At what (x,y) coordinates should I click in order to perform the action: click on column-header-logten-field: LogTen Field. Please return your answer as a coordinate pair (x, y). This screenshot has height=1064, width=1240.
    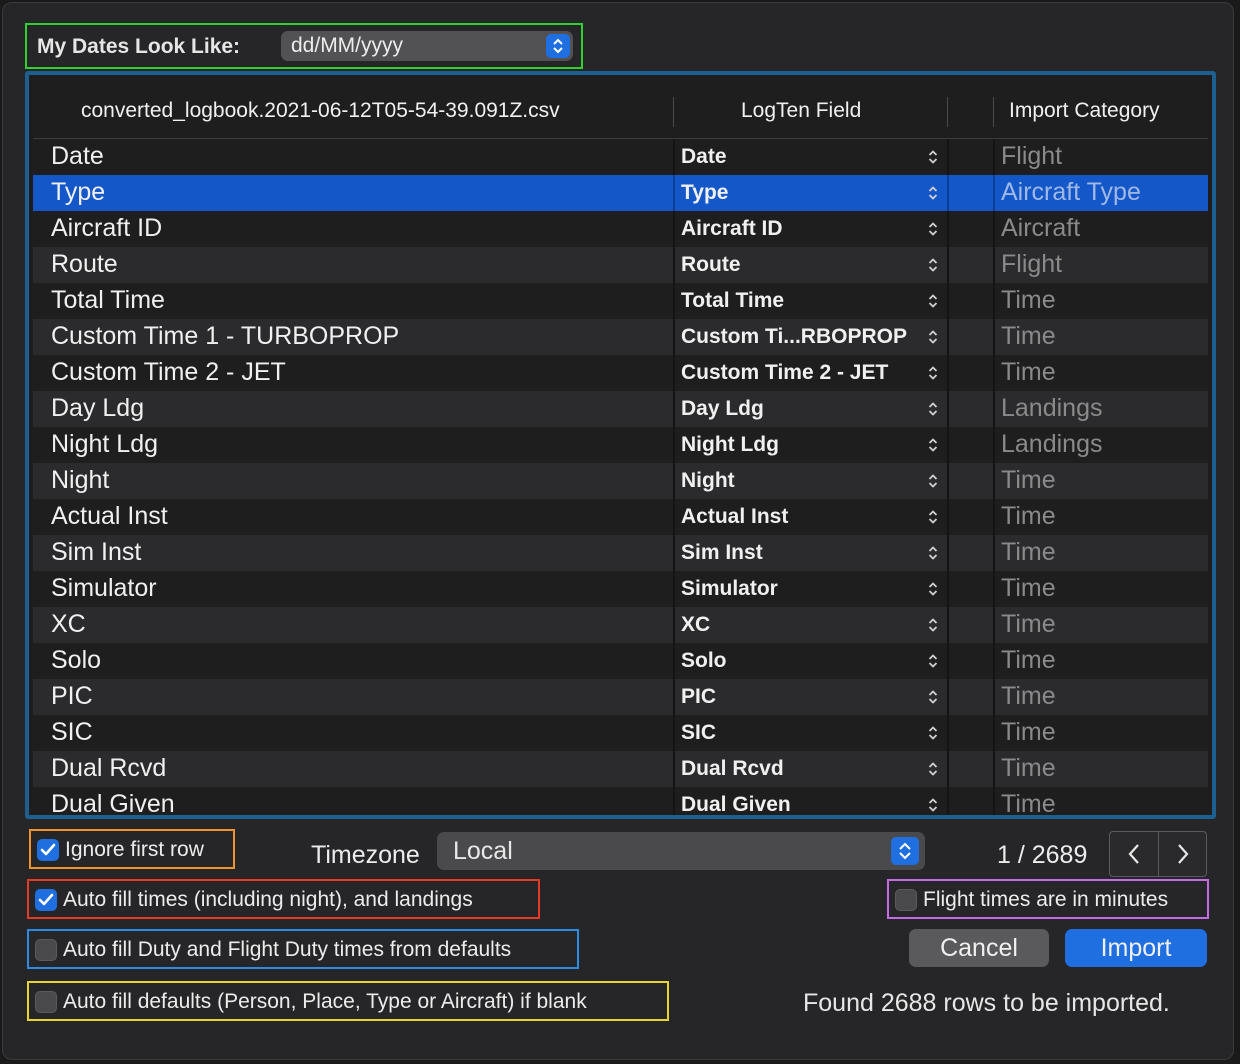
    Looking at the image, I should click on (801, 109).